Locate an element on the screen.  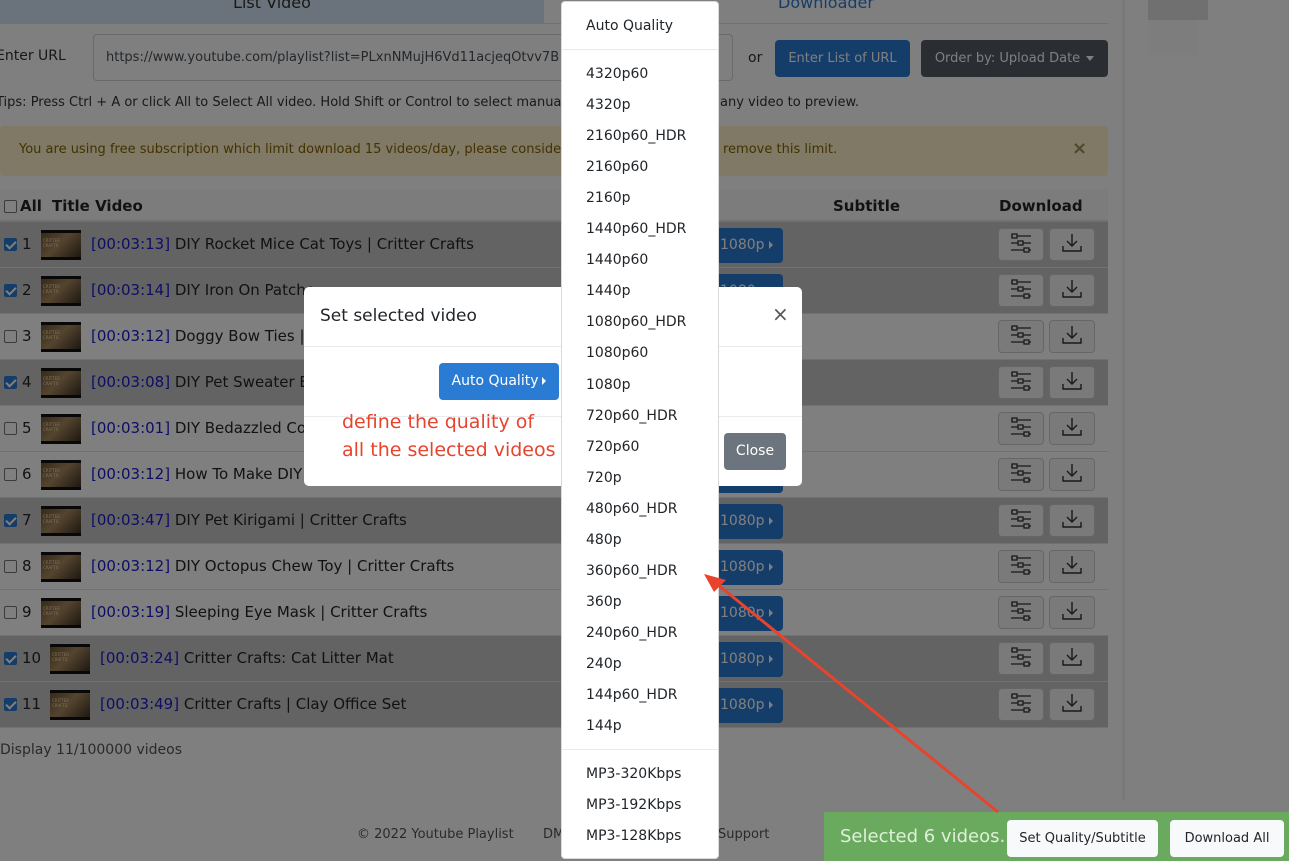
dropdown-item-quality: 4320p60 is located at coordinates (640, 74).